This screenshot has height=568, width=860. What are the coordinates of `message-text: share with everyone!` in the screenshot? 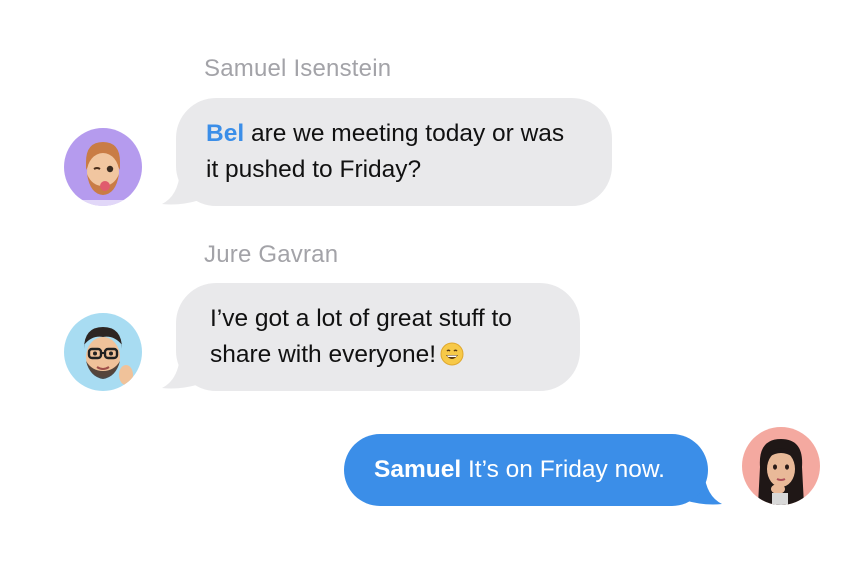 It's located at (323, 354).